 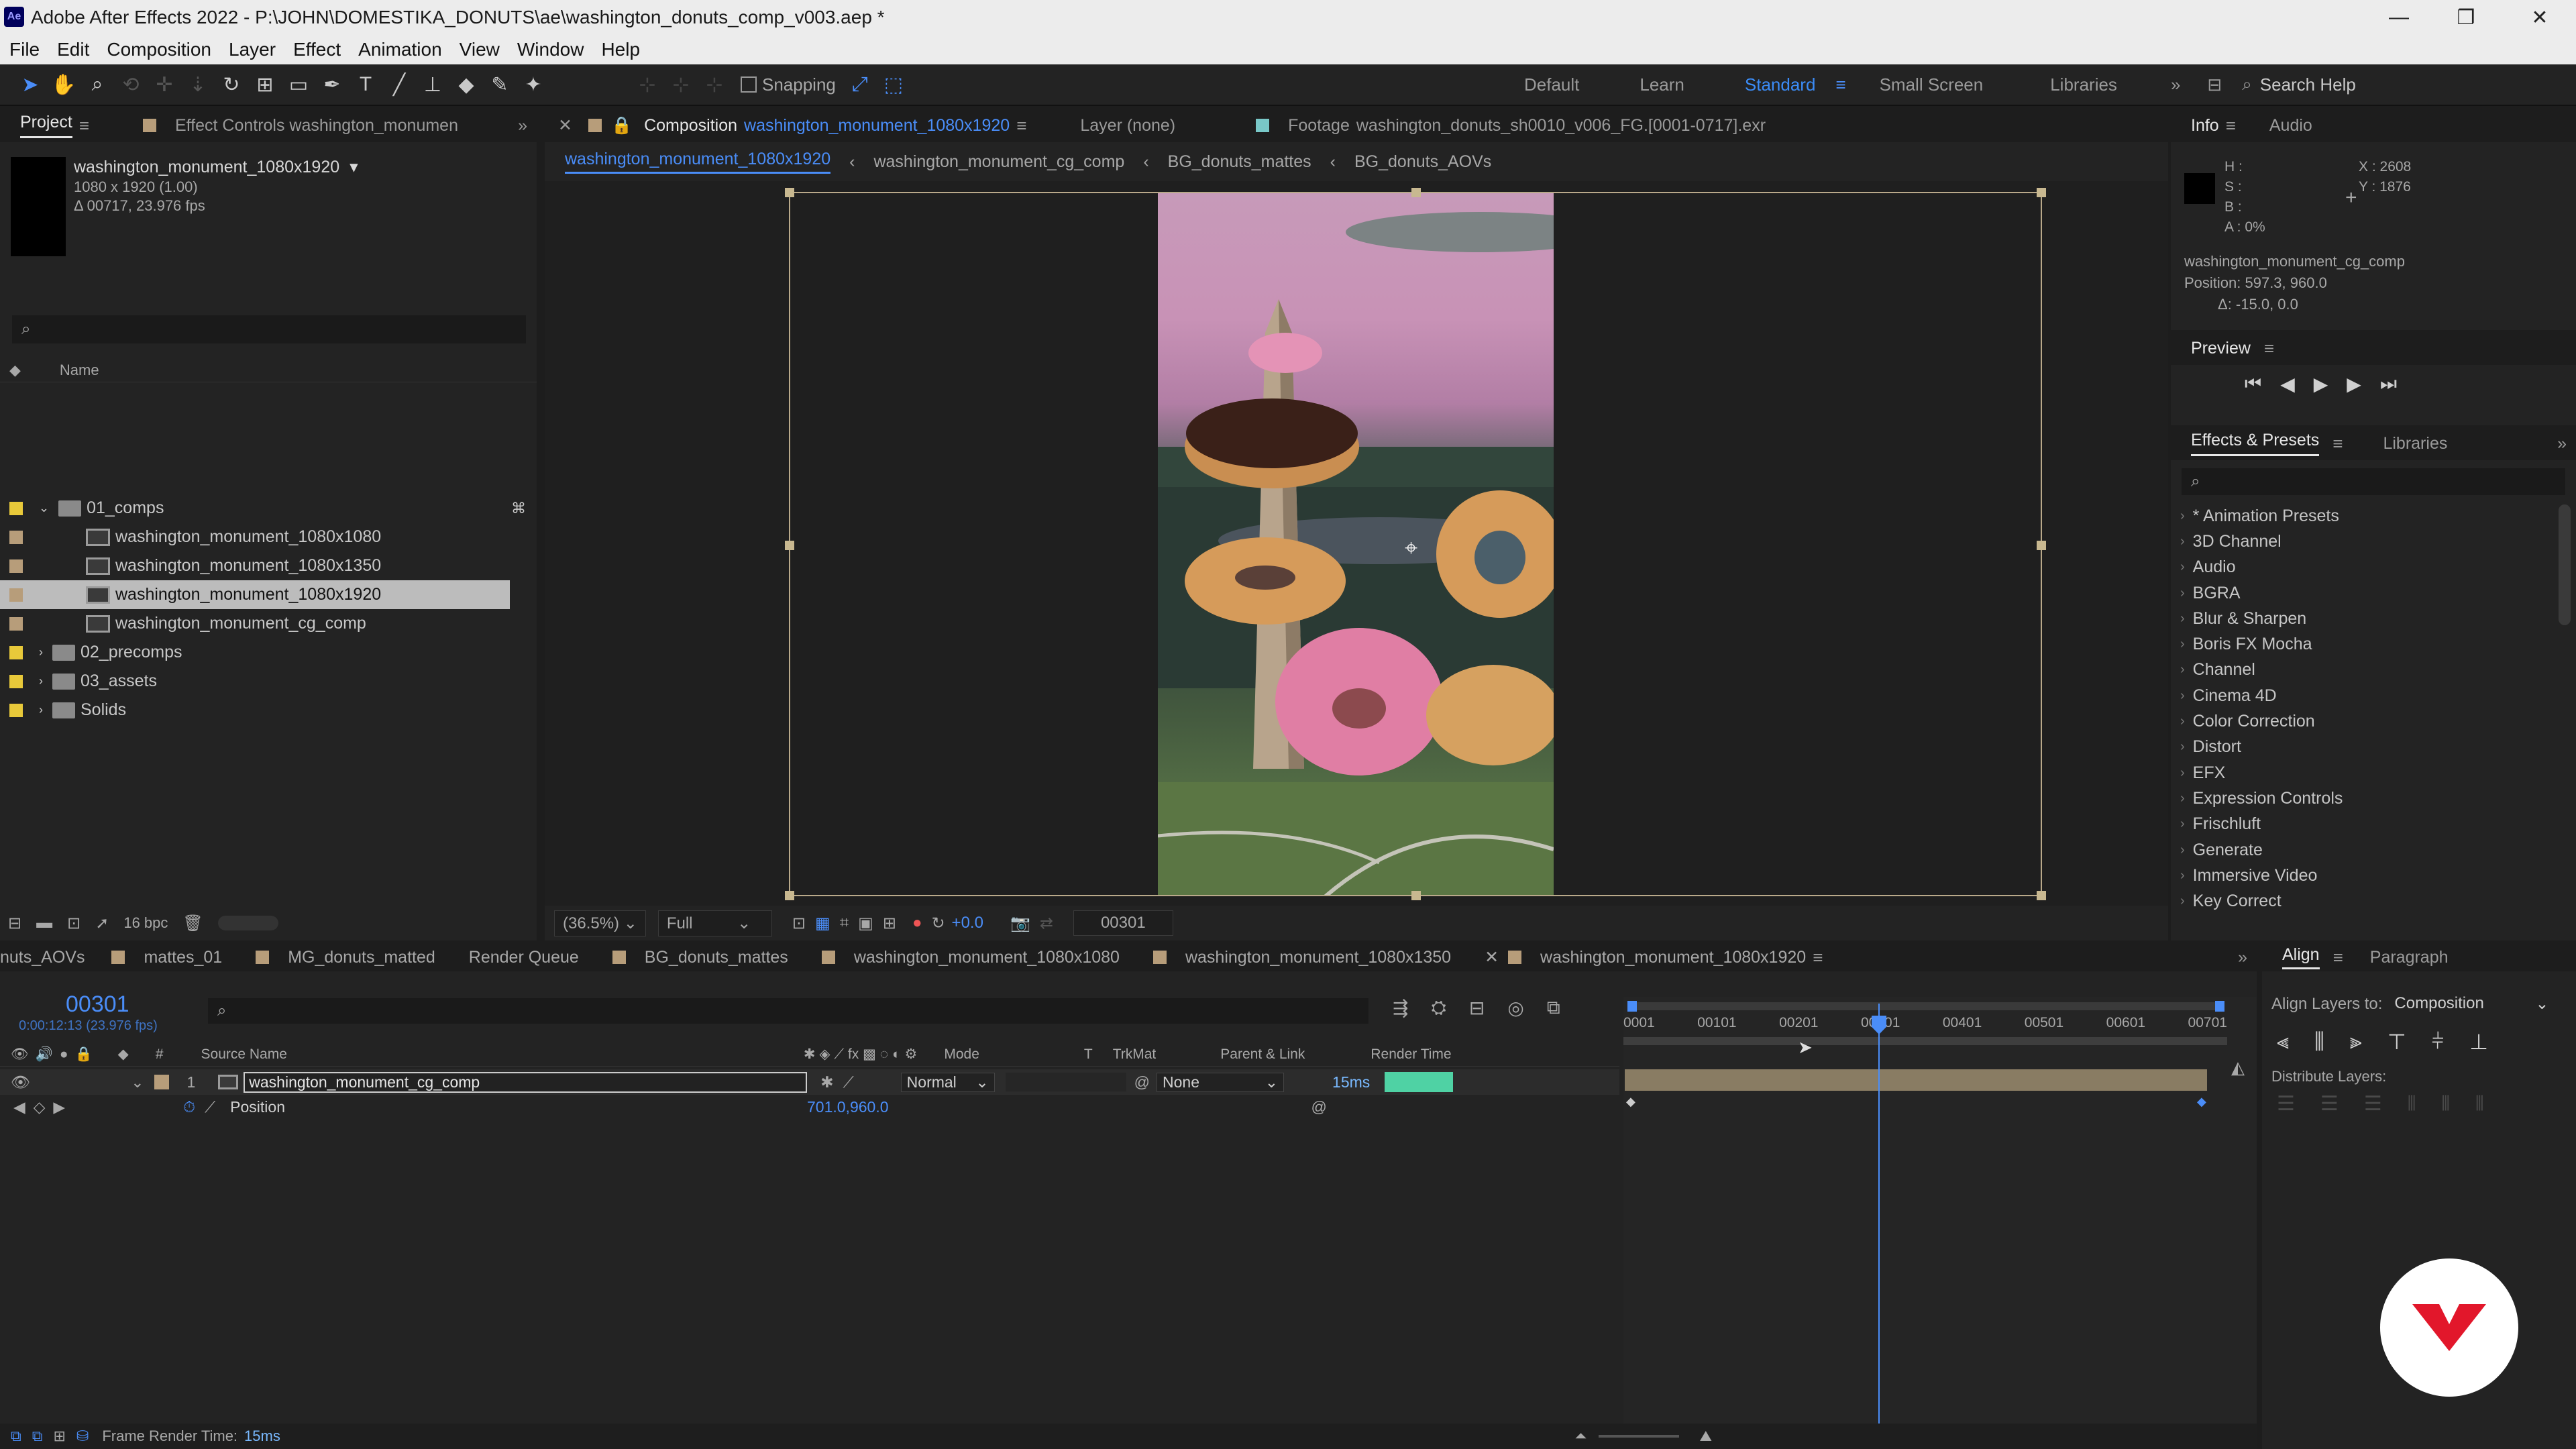 What do you see at coordinates (1438, 1008) in the screenshot?
I see `draft-3d-icon: ⛭` at bounding box center [1438, 1008].